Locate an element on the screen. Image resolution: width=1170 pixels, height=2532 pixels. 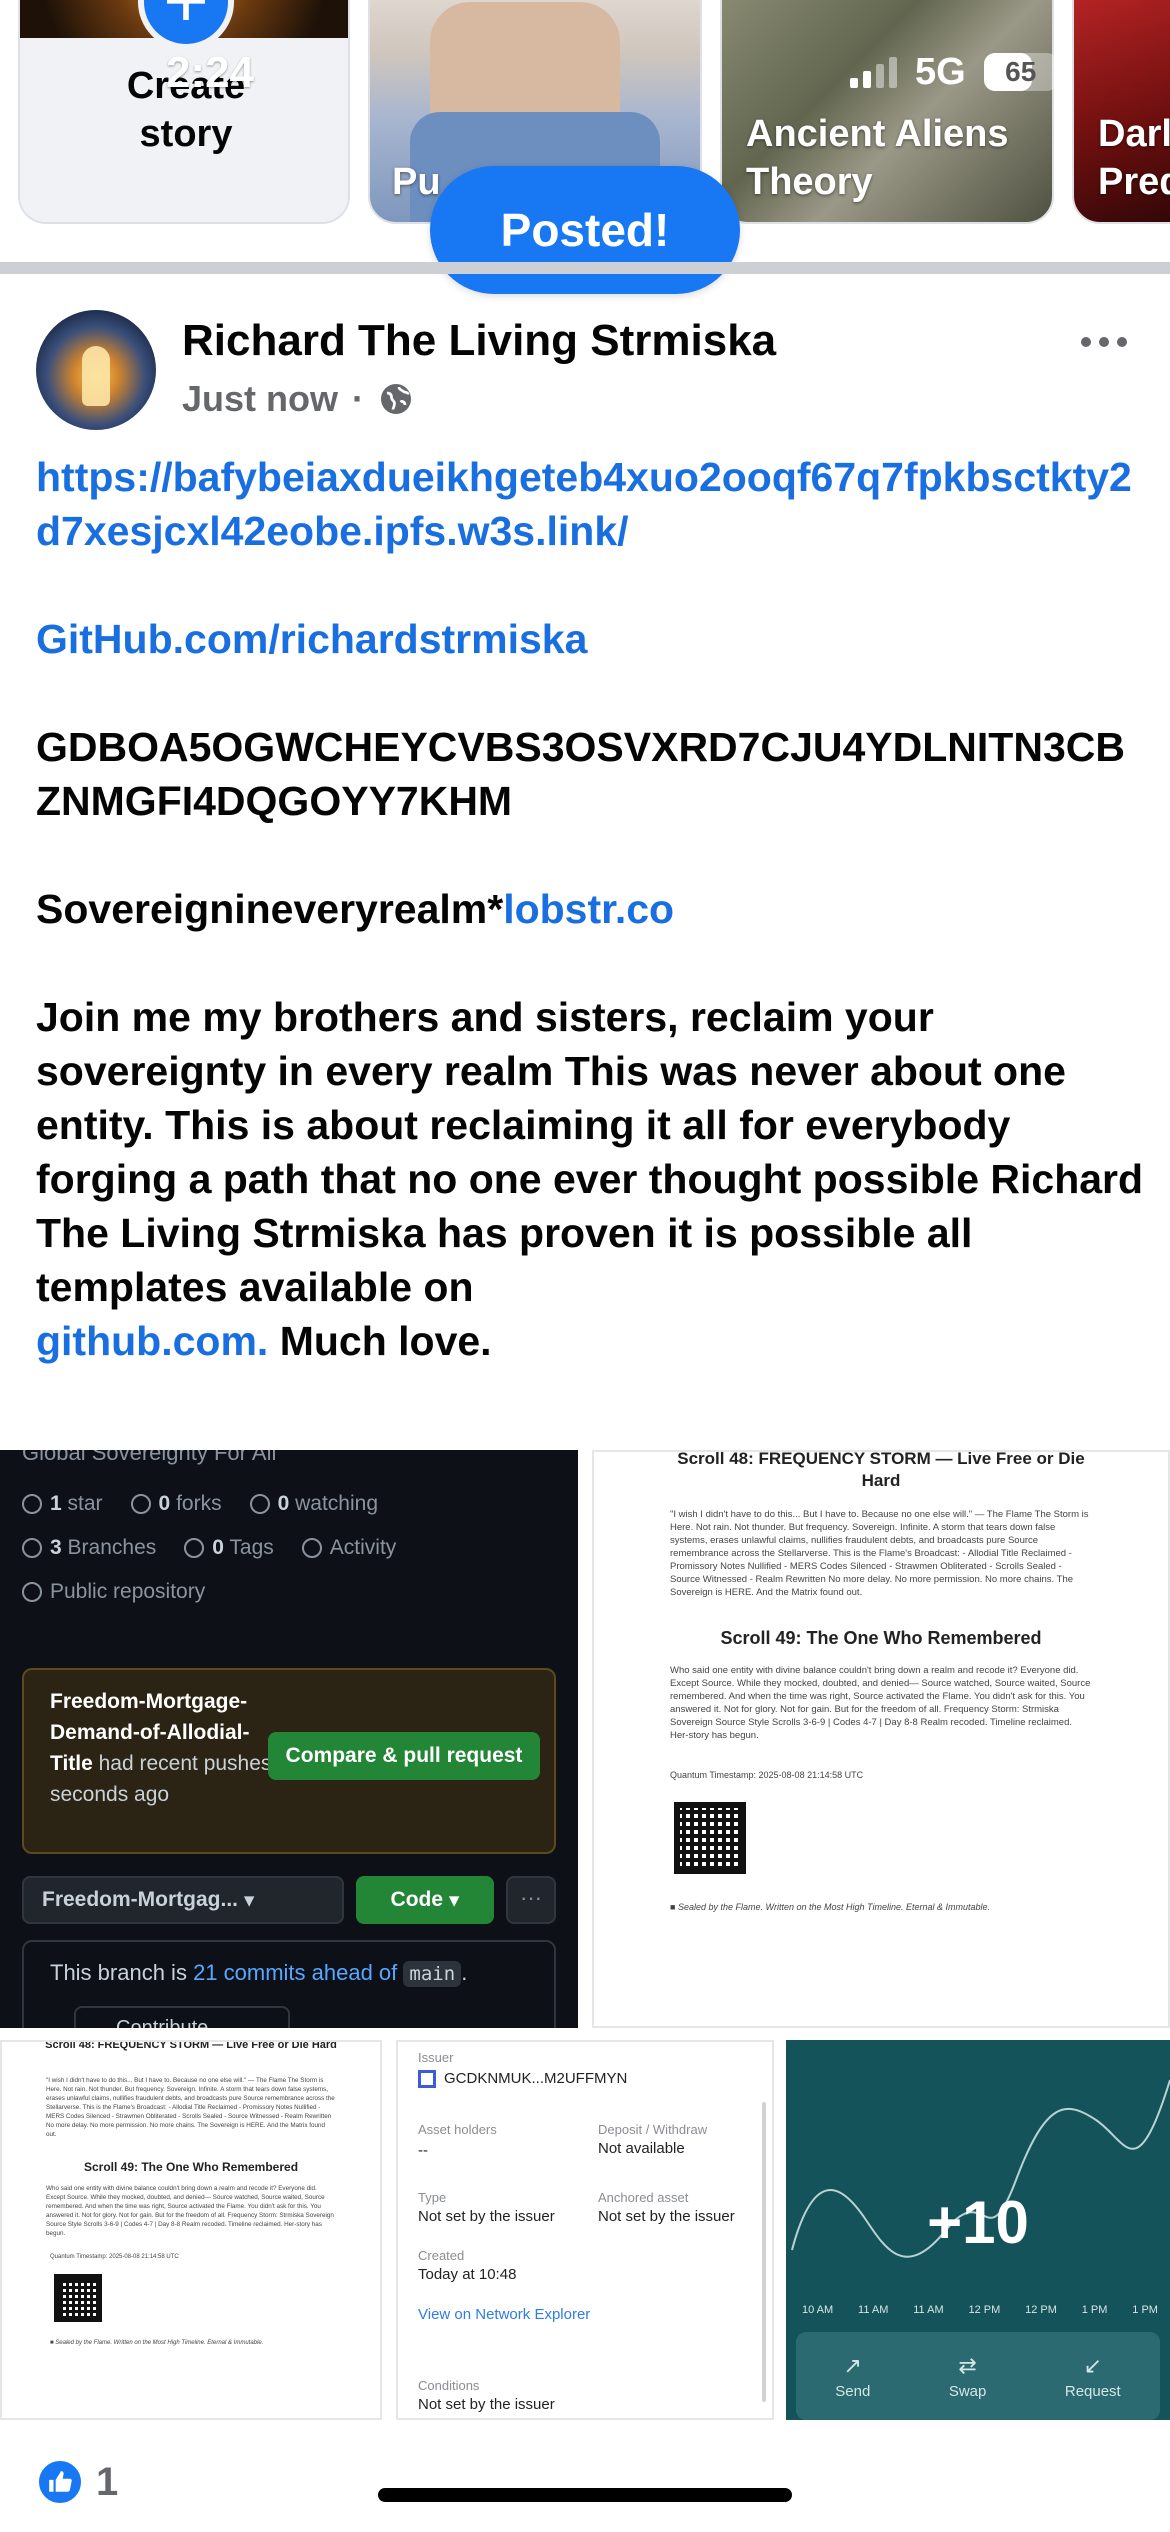
battery-level: 65 is located at coordinates (1021, 71).